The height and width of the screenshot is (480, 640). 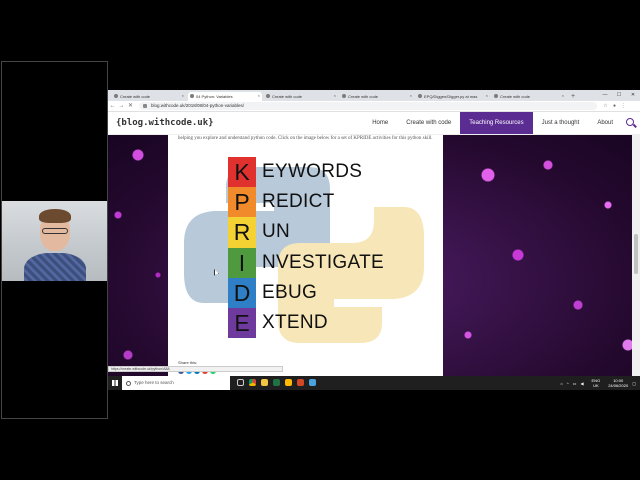 I want to click on kpride-word-predict: REDICT, so click(x=298, y=201).